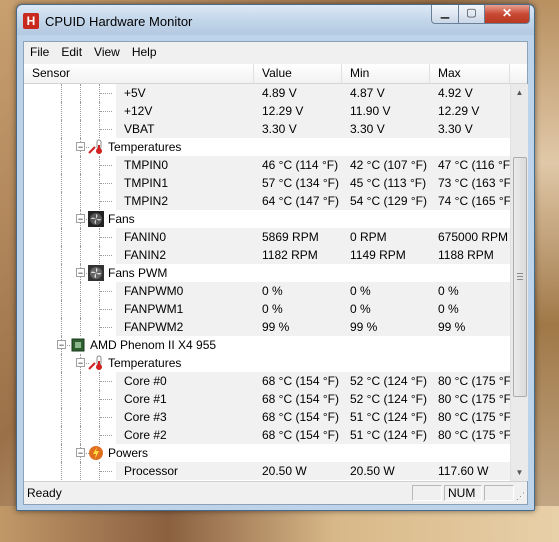 The image size is (559, 542). I want to click on group-label: Fans PWM, so click(138, 273).